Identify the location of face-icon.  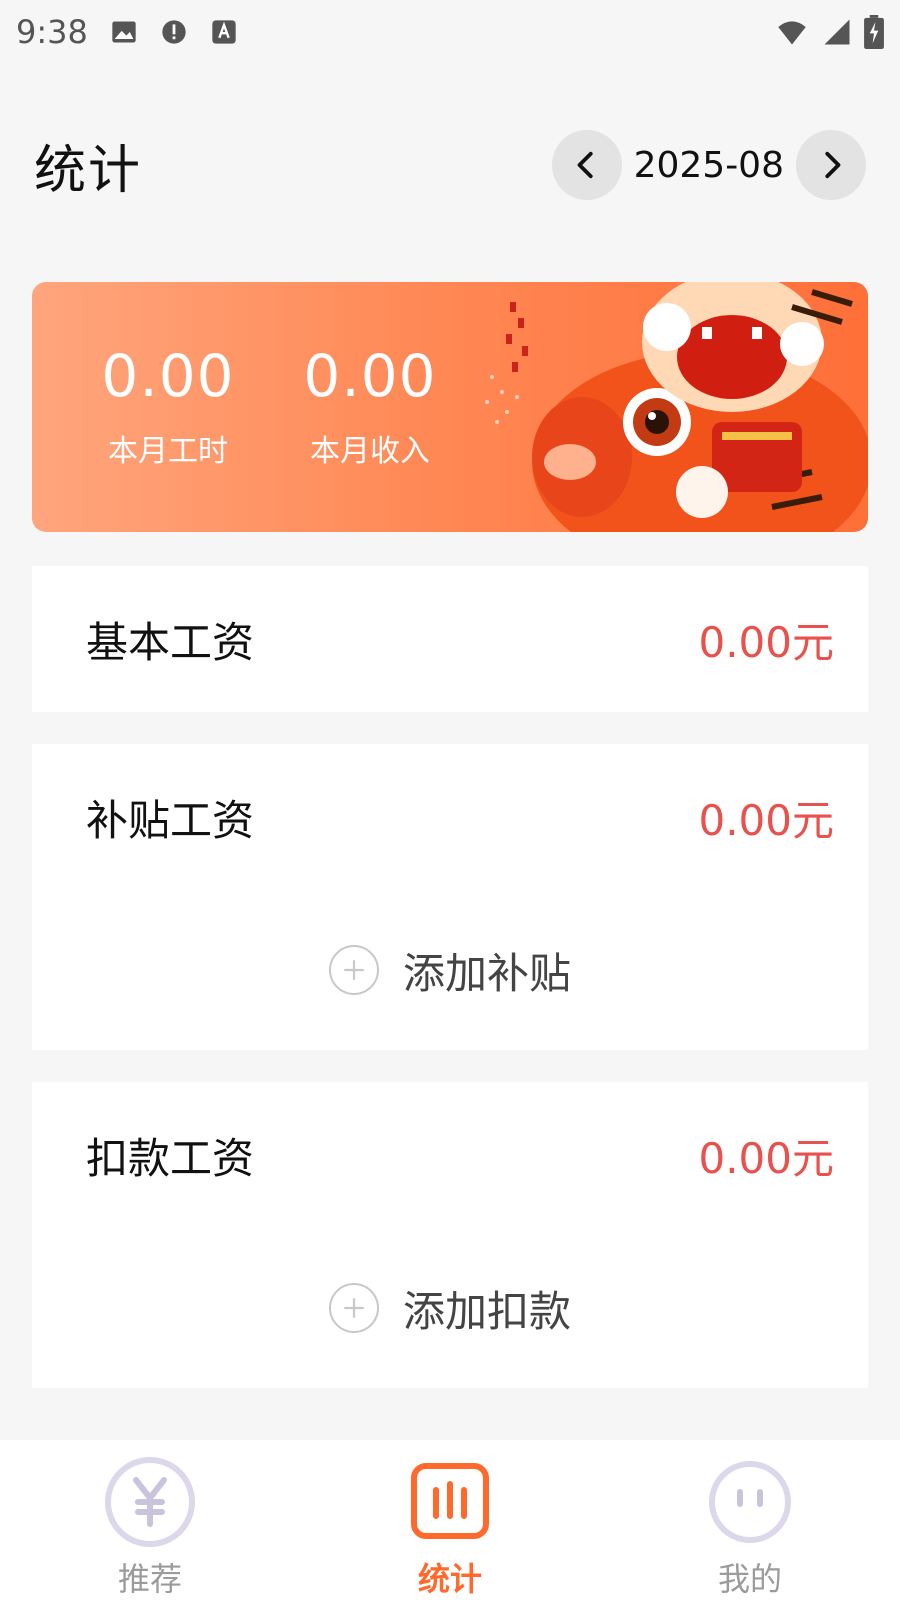
(750, 1502).